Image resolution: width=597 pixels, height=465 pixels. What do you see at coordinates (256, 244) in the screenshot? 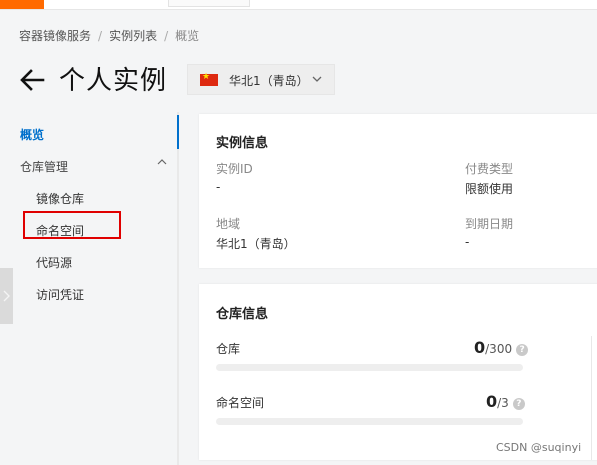
I see `field-value-region: 华北1（青岛）` at bounding box center [256, 244].